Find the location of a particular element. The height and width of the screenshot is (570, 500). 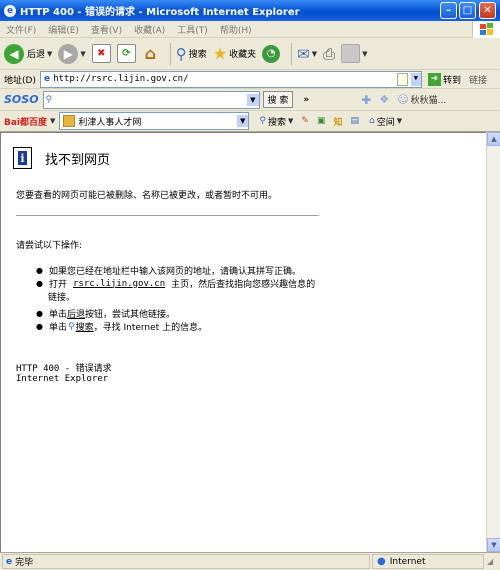

soso-more-button: » is located at coordinates (306, 100).